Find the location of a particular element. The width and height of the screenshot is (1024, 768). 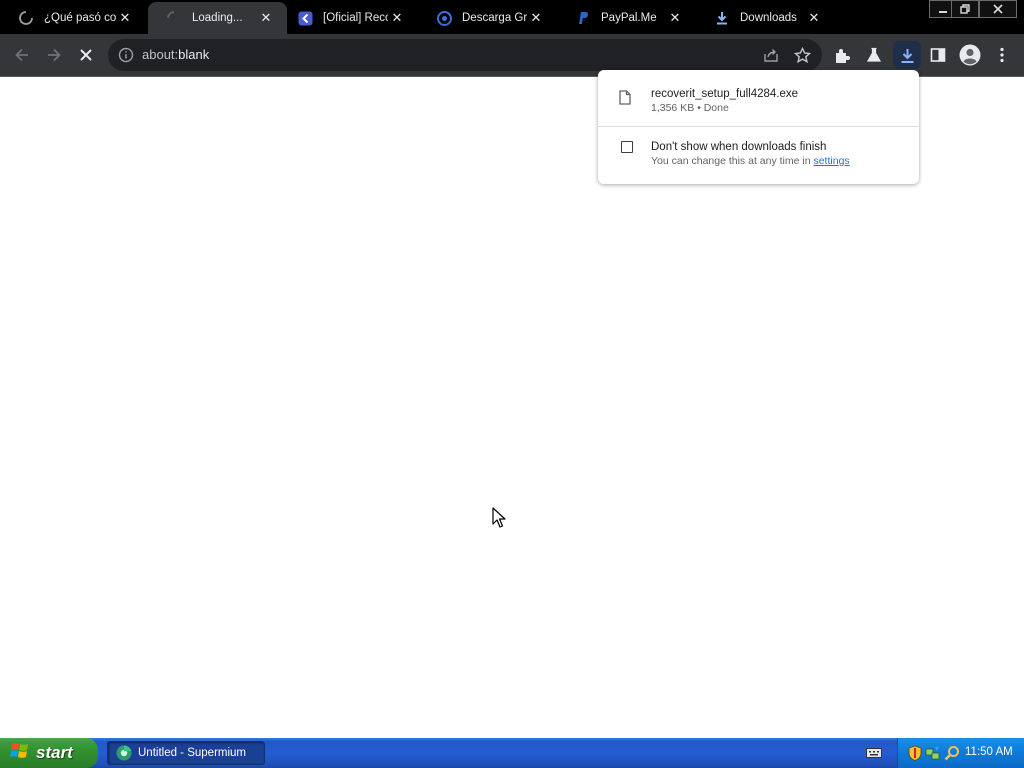

tab-title: Downloads is located at coordinates (768, 18).